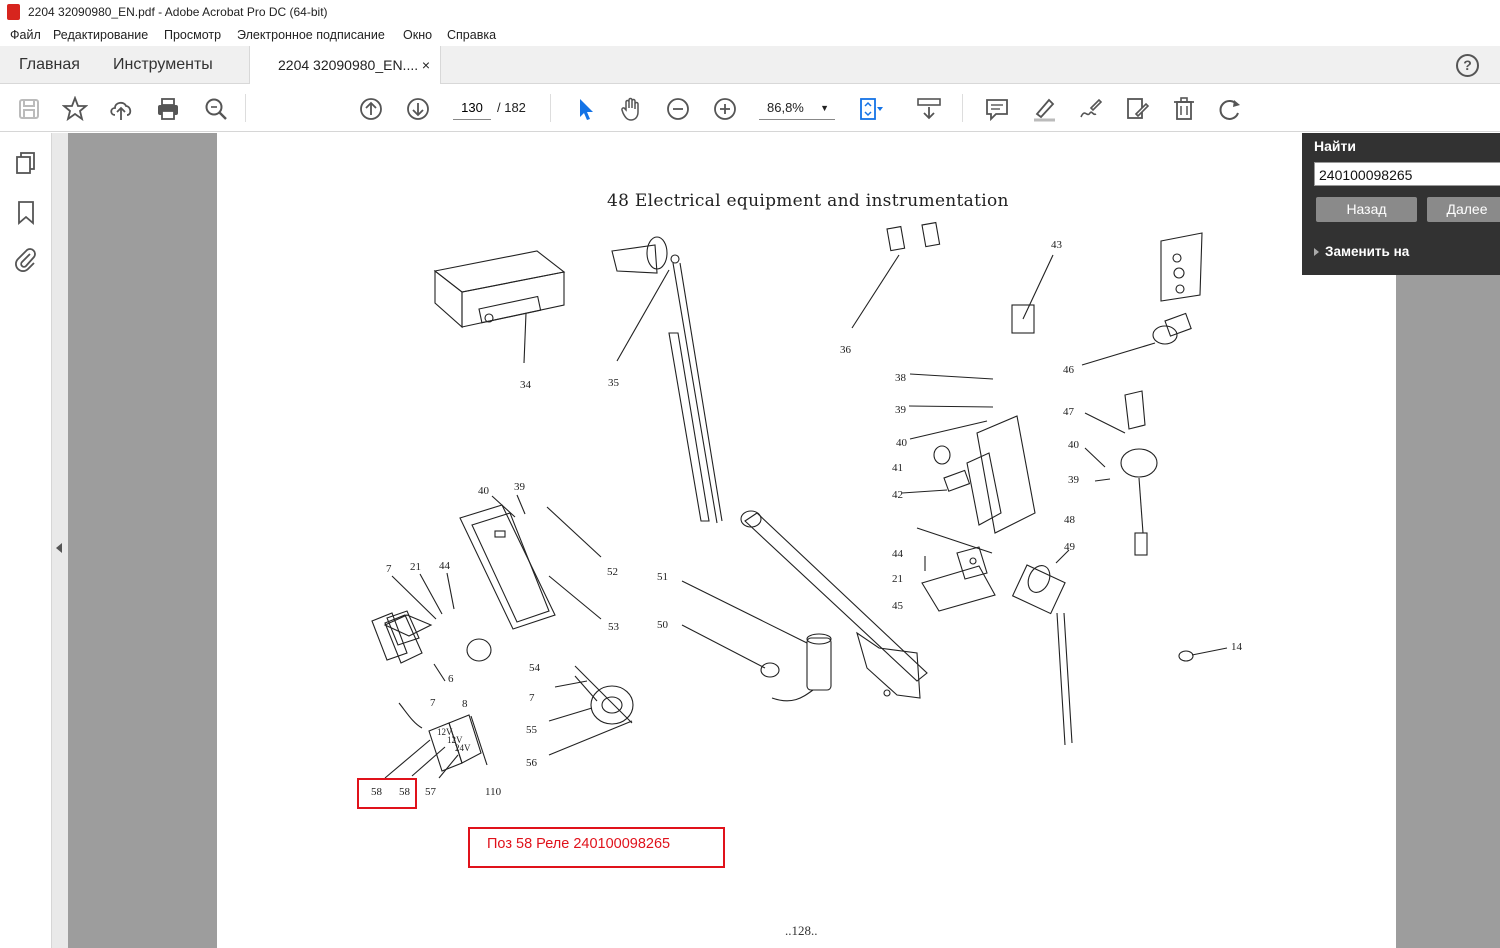  What do you see at coordinates (59, 548) in the screenshot?
I see `chevron-left-icon` at bounding box center [59, 548].